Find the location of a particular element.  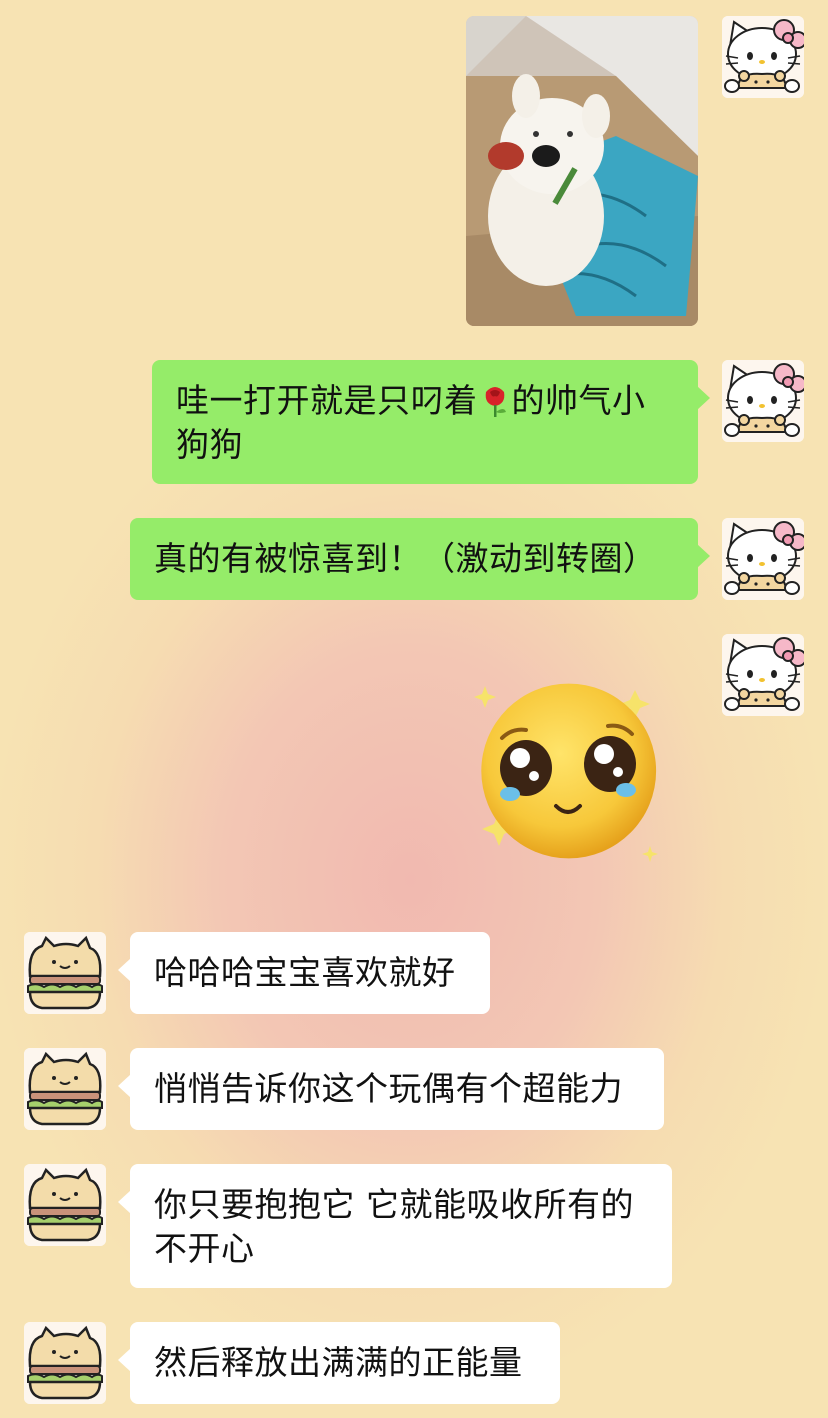

message-text: 然后释放出满满的正能量 is located at coordinates (338, 1362).